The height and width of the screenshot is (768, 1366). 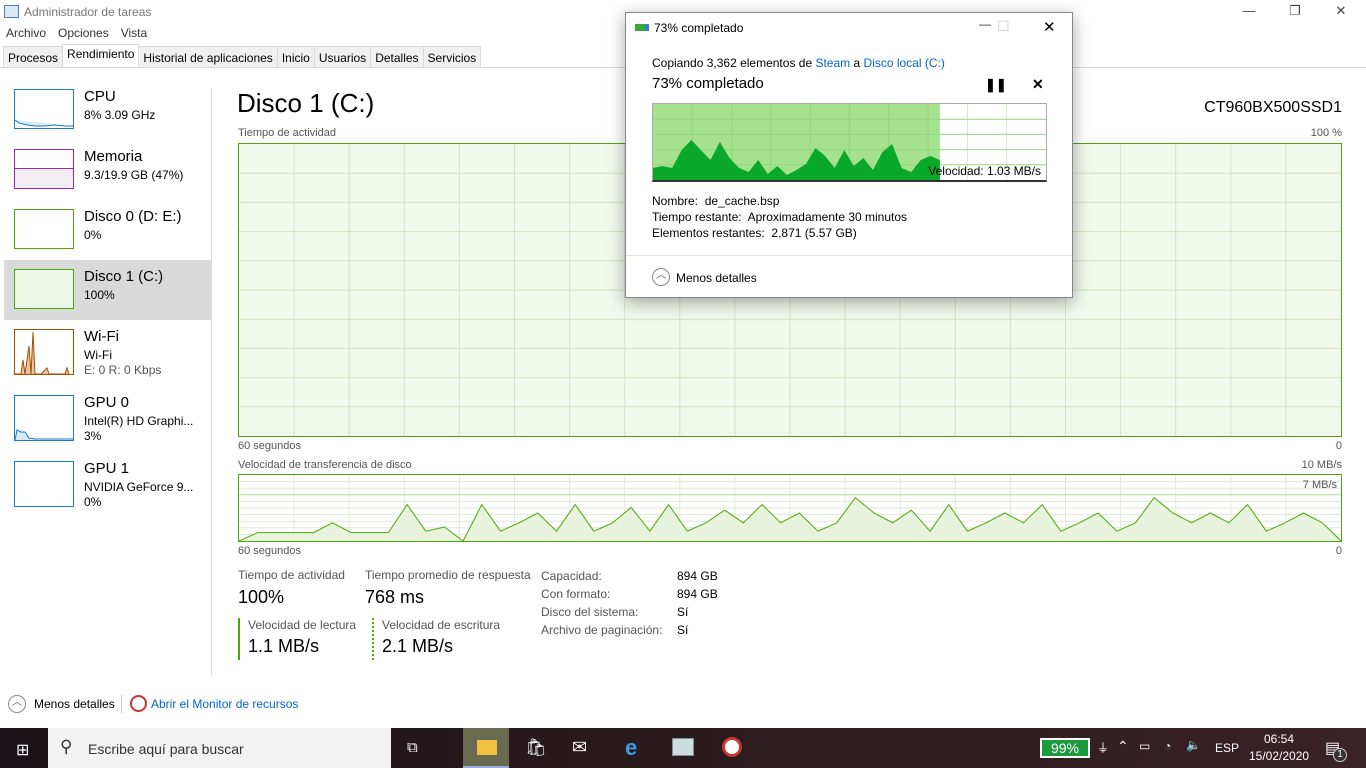 I want to click on write-speed: Velocidad de escritura 2.1 MB/s, so click(x=436, y=639).